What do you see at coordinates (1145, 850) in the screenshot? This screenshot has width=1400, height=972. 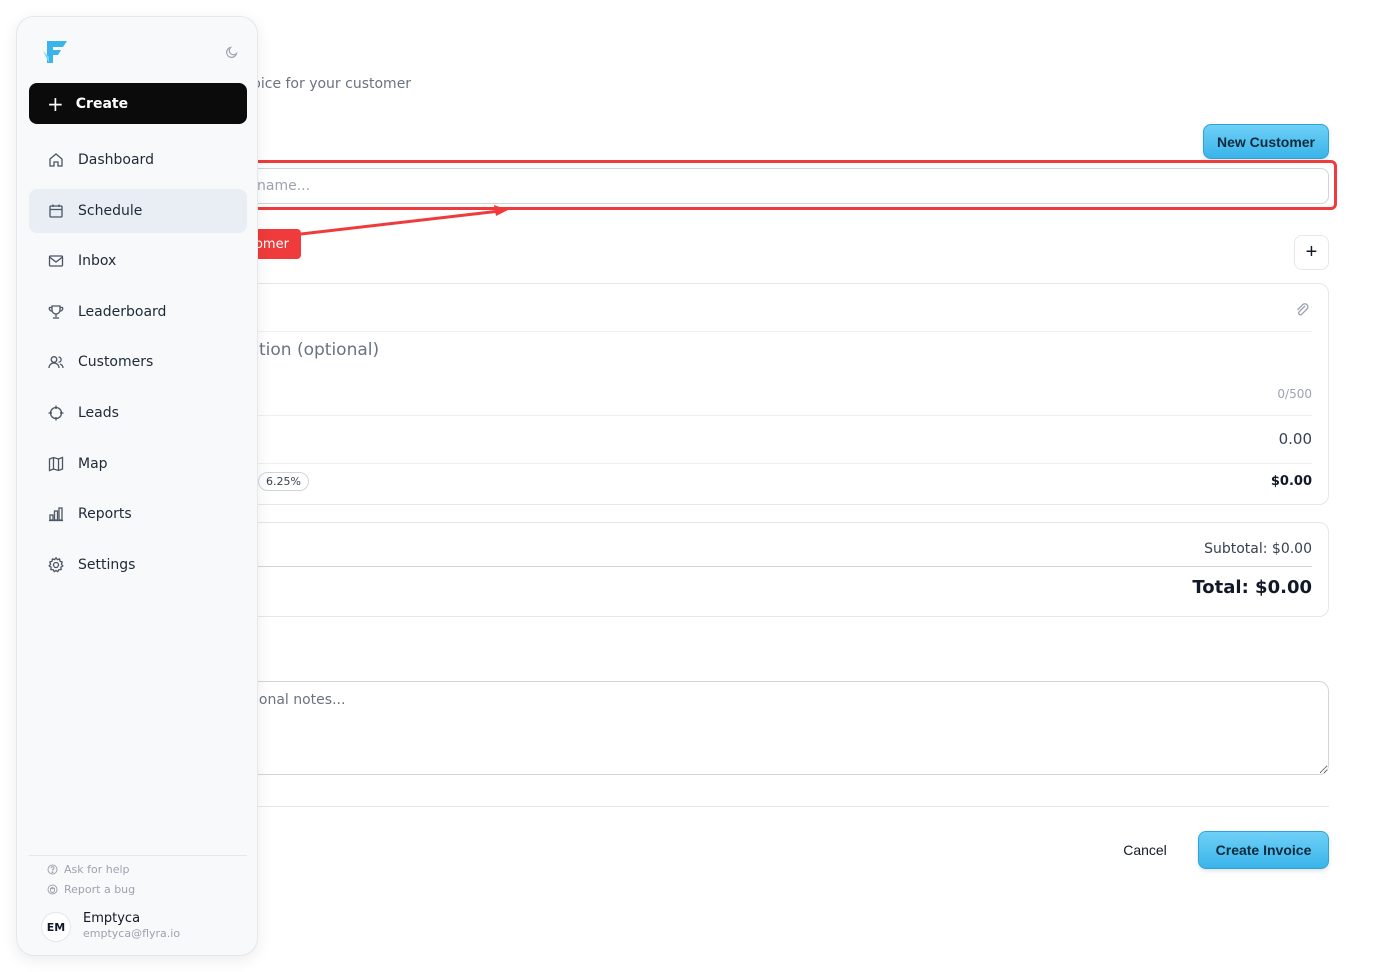 I see `cancel-button: Cancel` at bounding box center [1145, 850].